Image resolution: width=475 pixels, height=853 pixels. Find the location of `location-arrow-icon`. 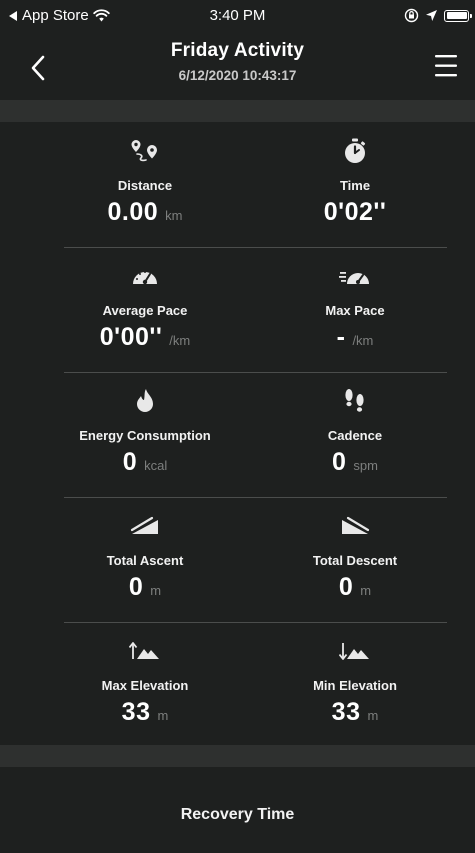

location-arrow-icon is located at coordinates (431, 15).